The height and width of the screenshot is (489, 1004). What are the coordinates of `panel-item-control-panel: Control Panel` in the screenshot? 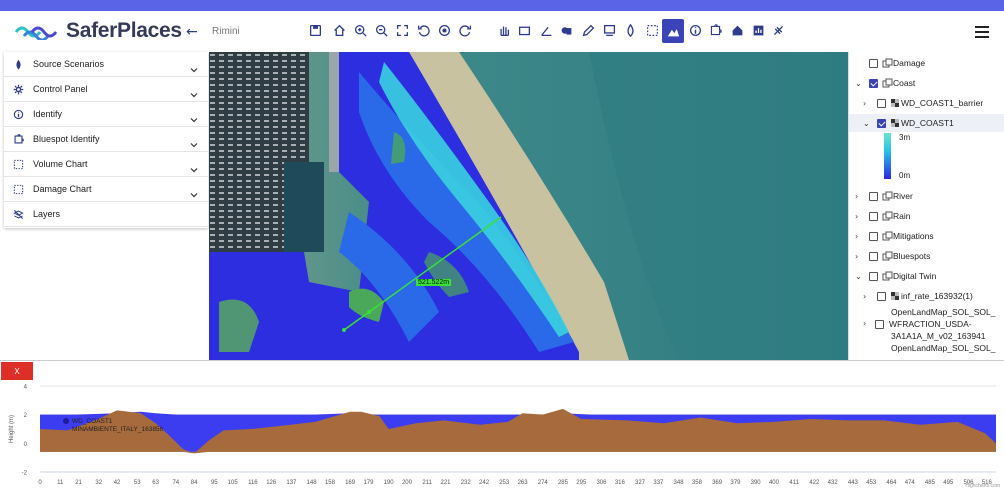 It's located at (106, 89).